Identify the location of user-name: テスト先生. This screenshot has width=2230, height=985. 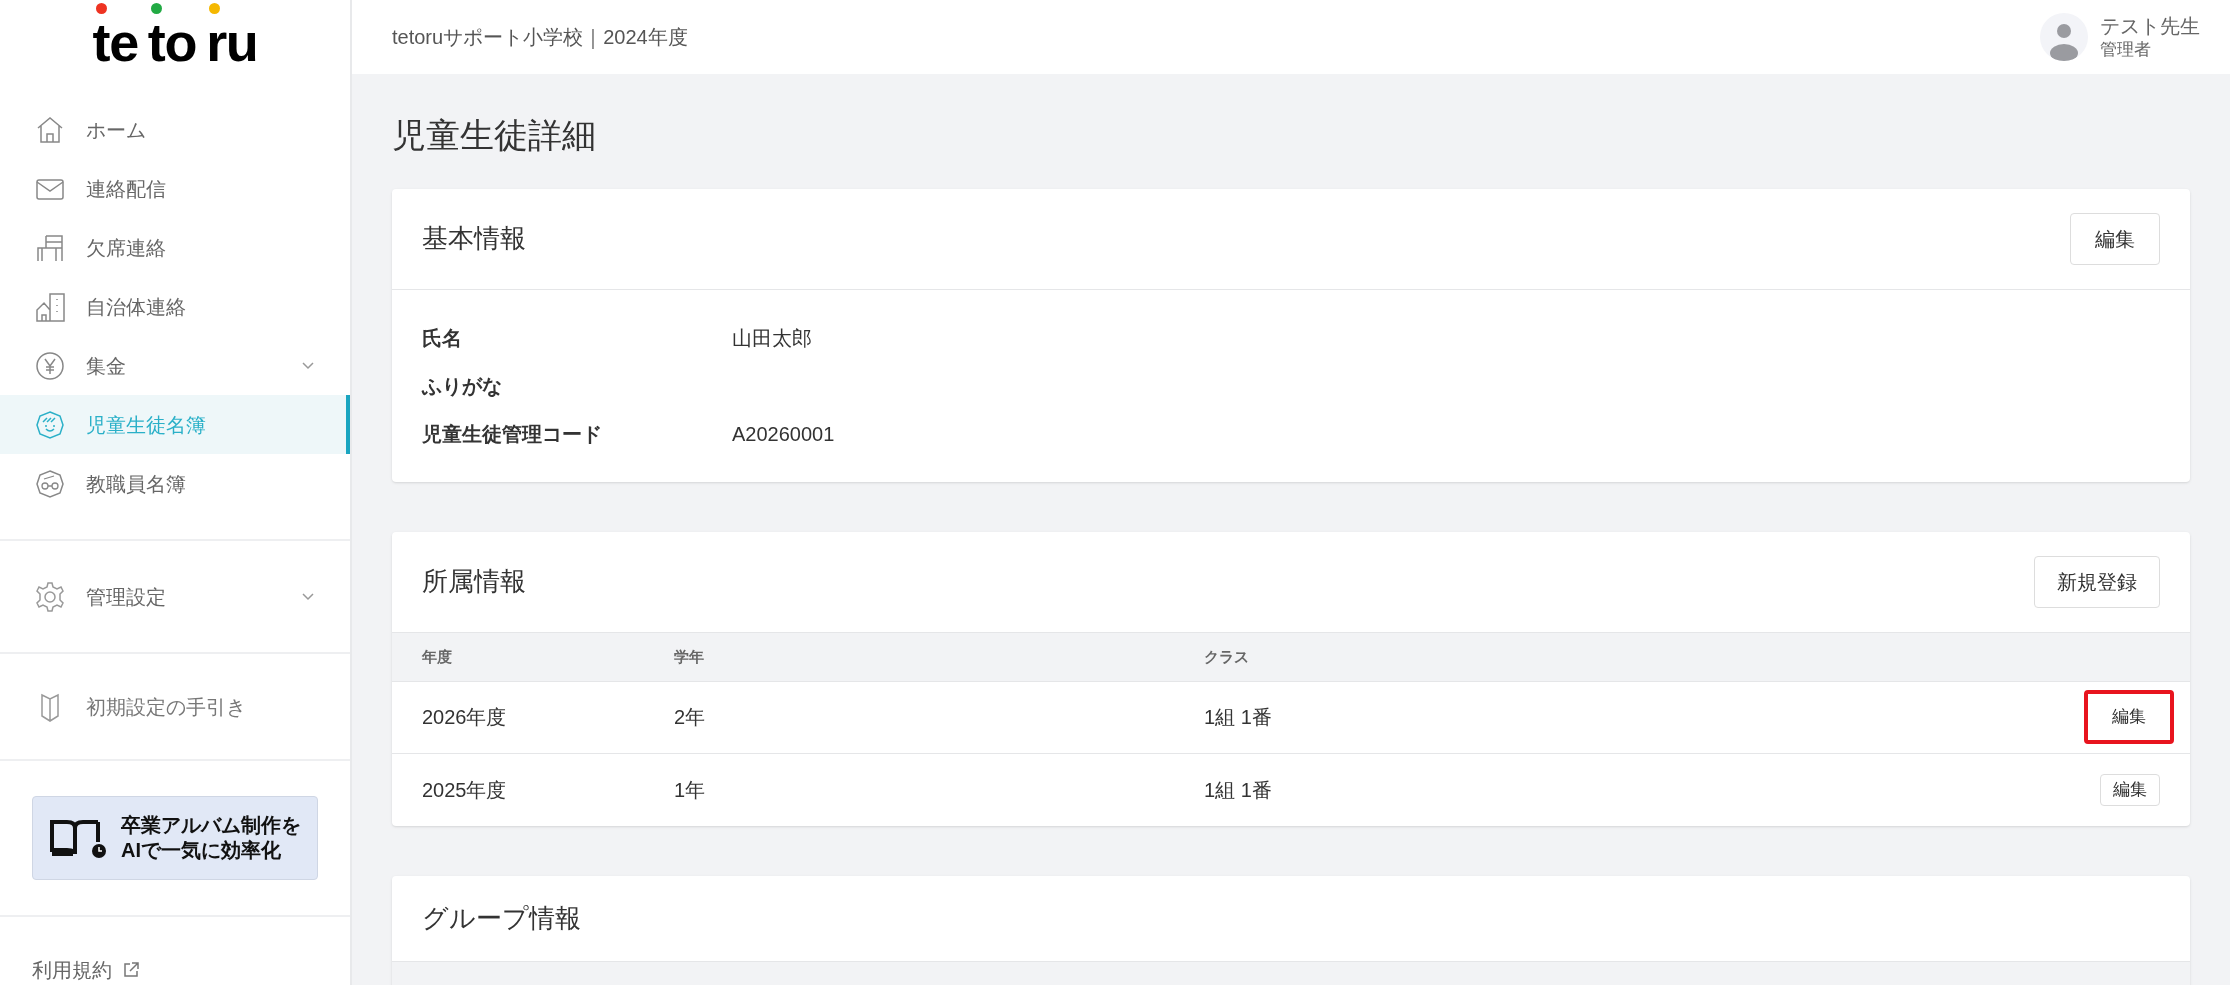
(2150, 26).